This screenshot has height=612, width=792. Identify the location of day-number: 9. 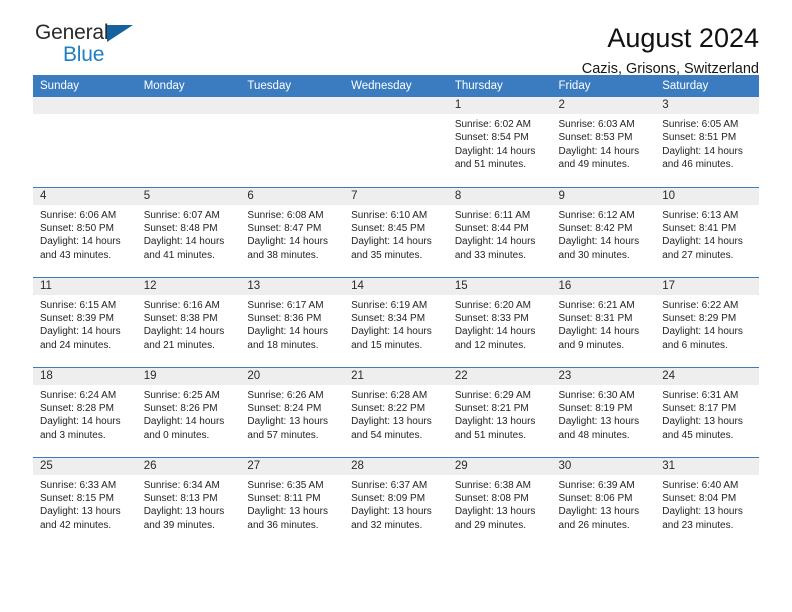
(603, 196).